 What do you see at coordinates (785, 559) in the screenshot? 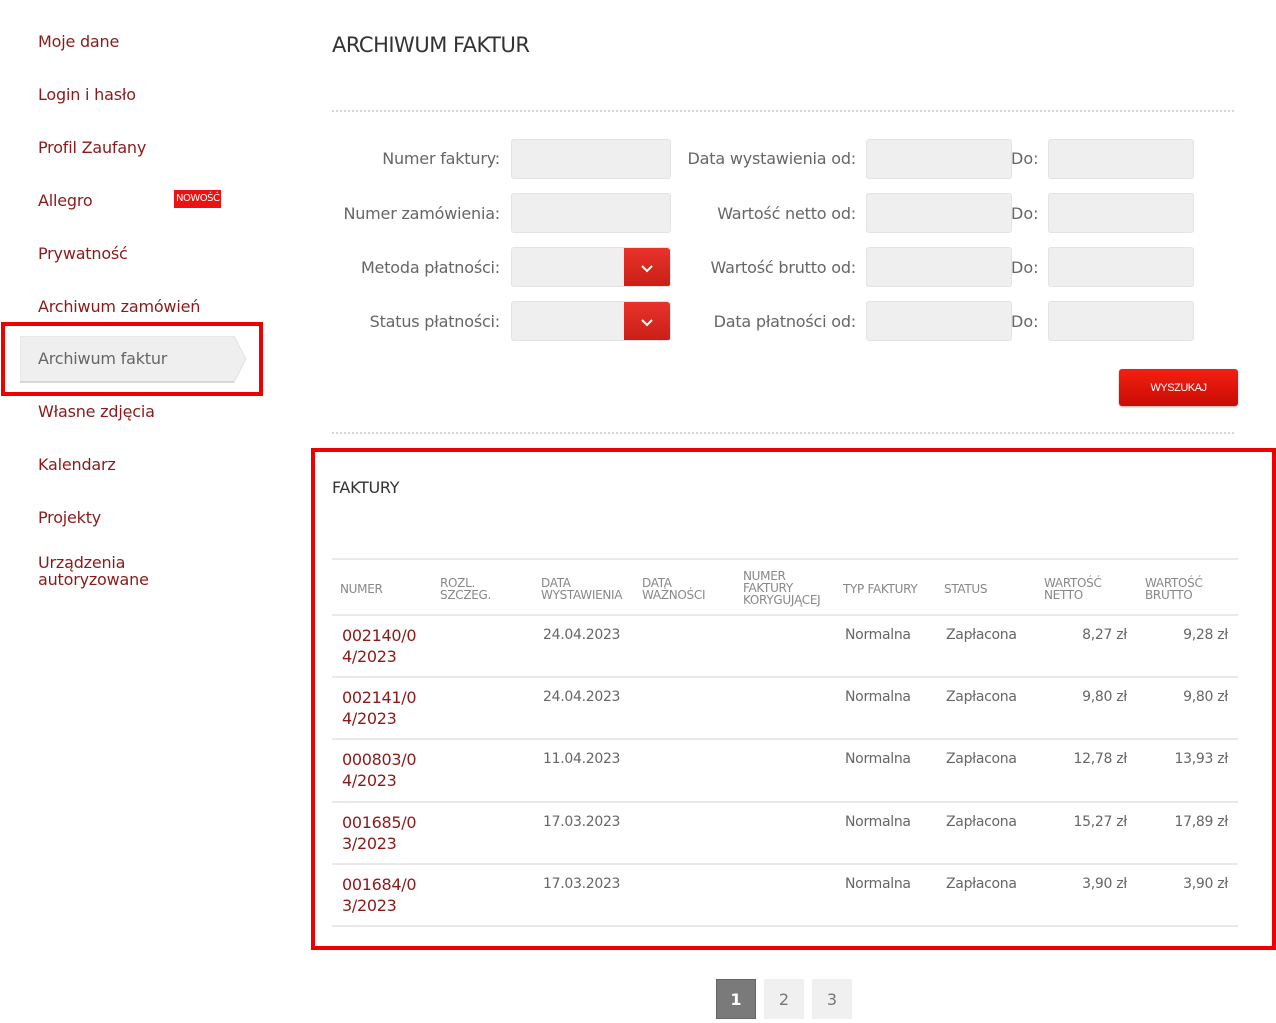
I see `table-border` at bounding box center [785, 559].